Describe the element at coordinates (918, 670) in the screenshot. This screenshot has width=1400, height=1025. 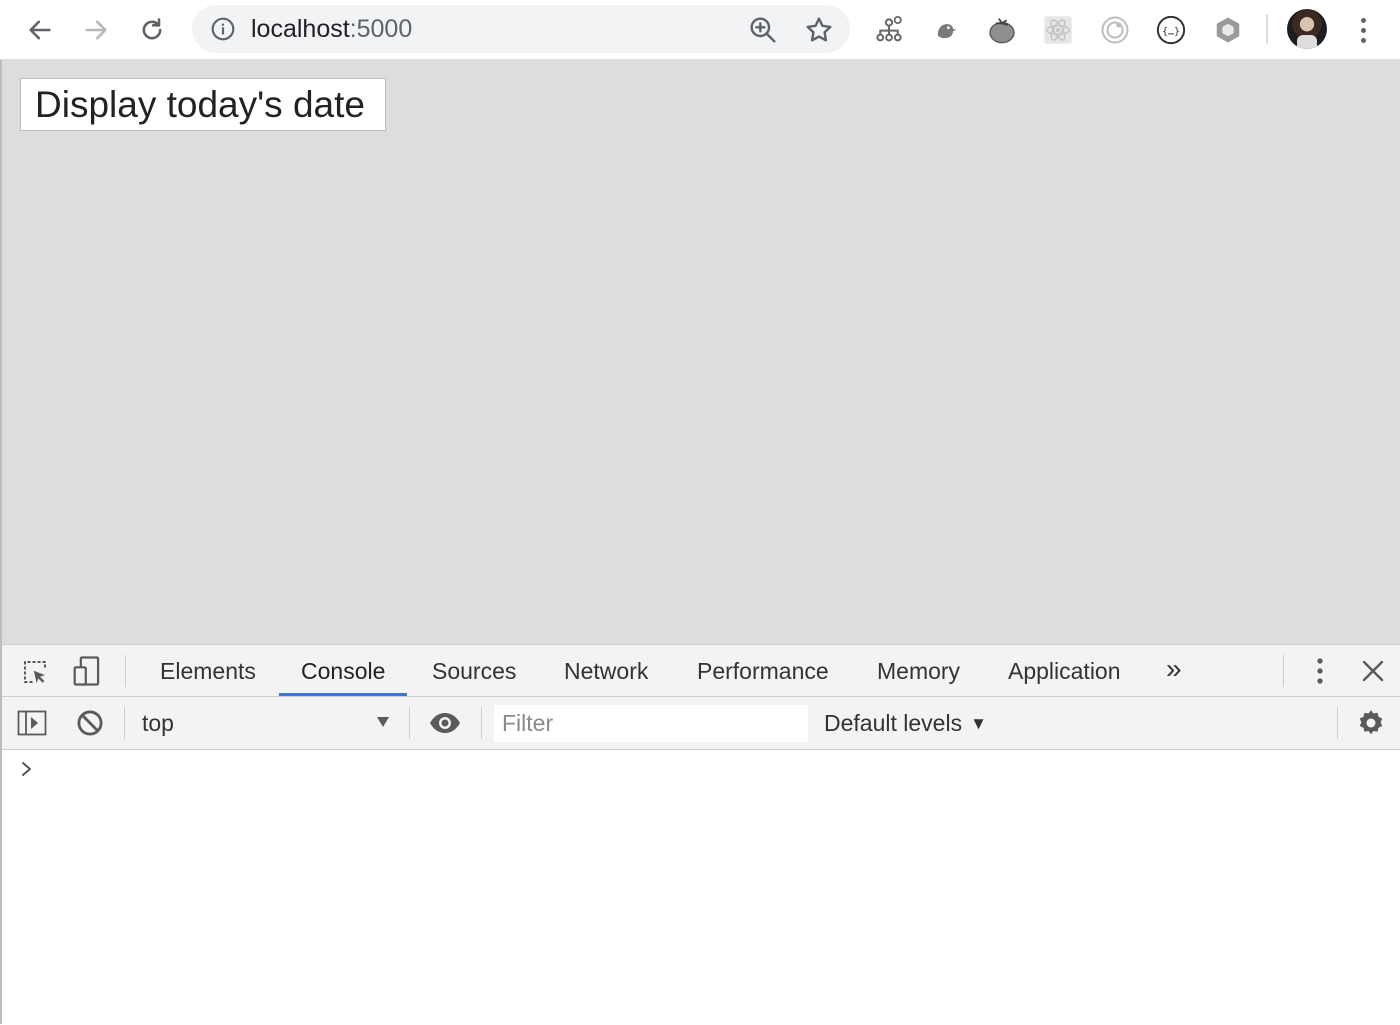
I see `tab-memory: Memory` at that location.